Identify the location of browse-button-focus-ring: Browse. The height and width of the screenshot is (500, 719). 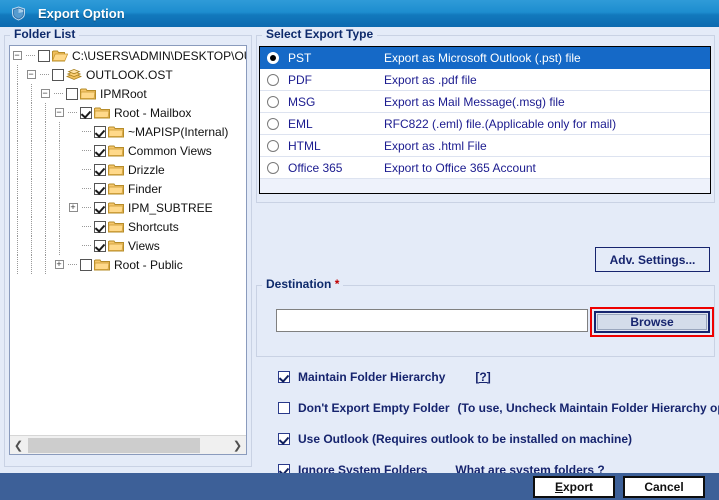
(652, 322).